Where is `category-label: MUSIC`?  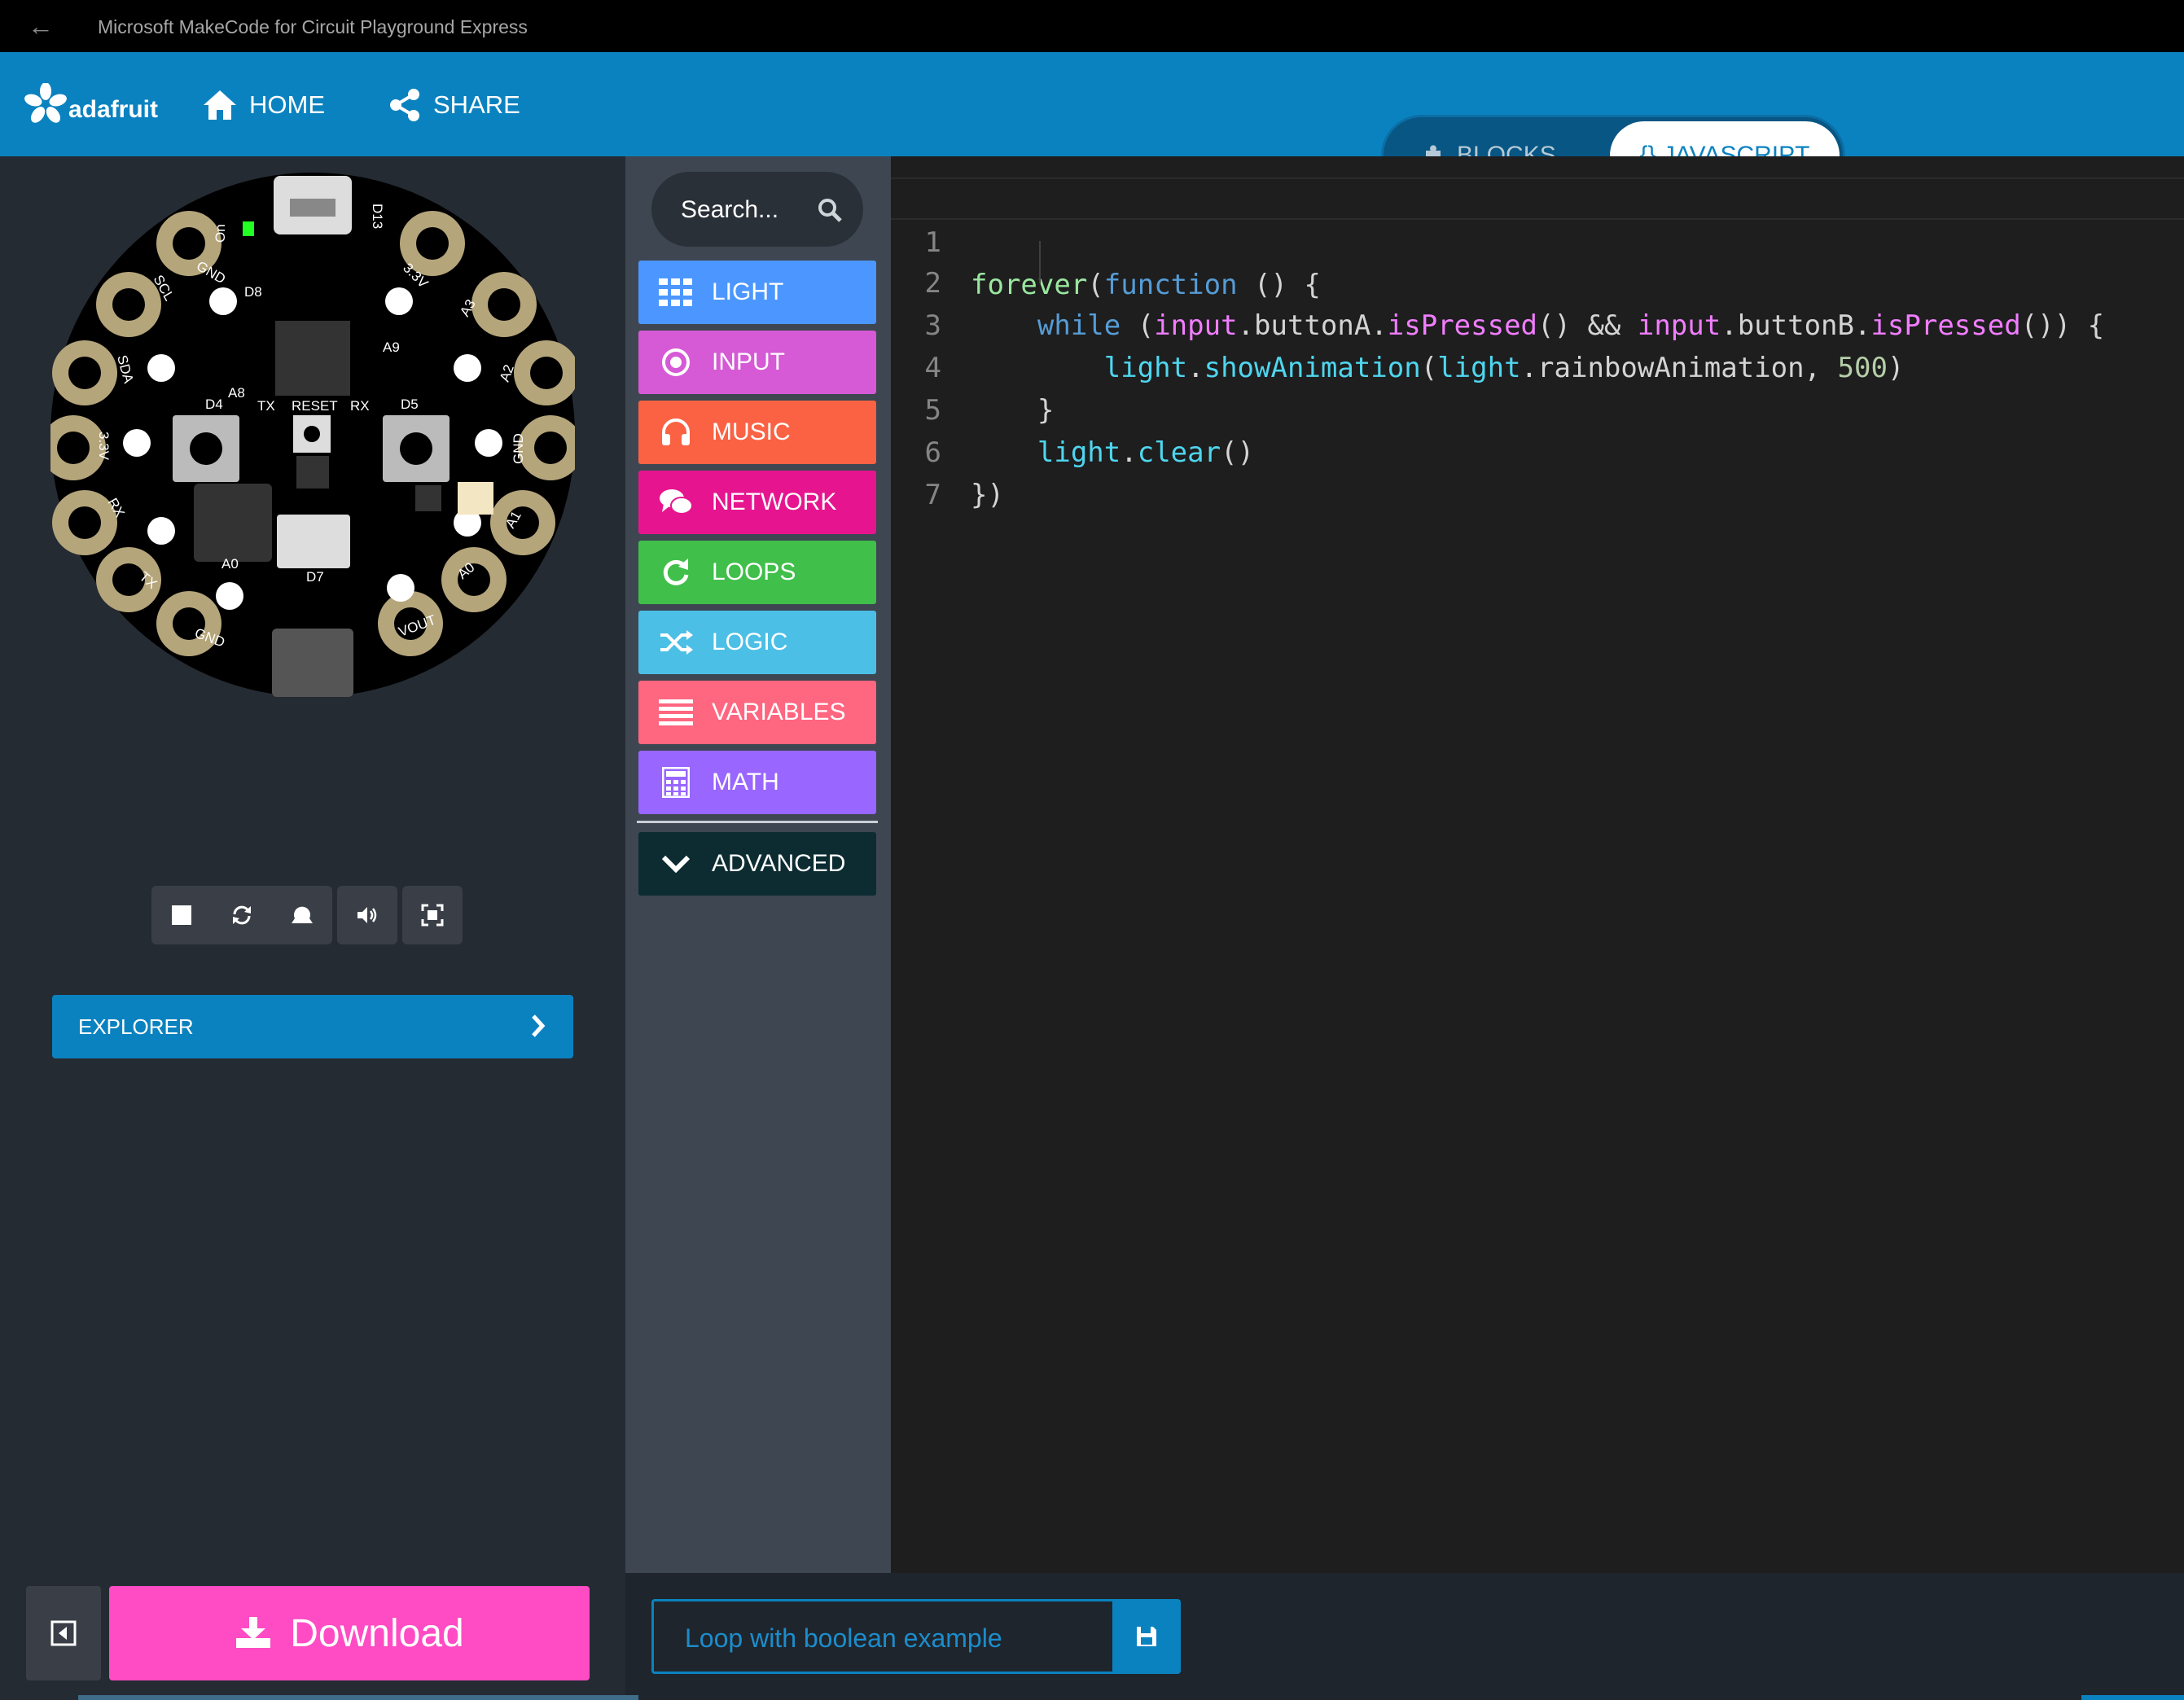
category-label: MUSIC is located at coordinates (751, 431).